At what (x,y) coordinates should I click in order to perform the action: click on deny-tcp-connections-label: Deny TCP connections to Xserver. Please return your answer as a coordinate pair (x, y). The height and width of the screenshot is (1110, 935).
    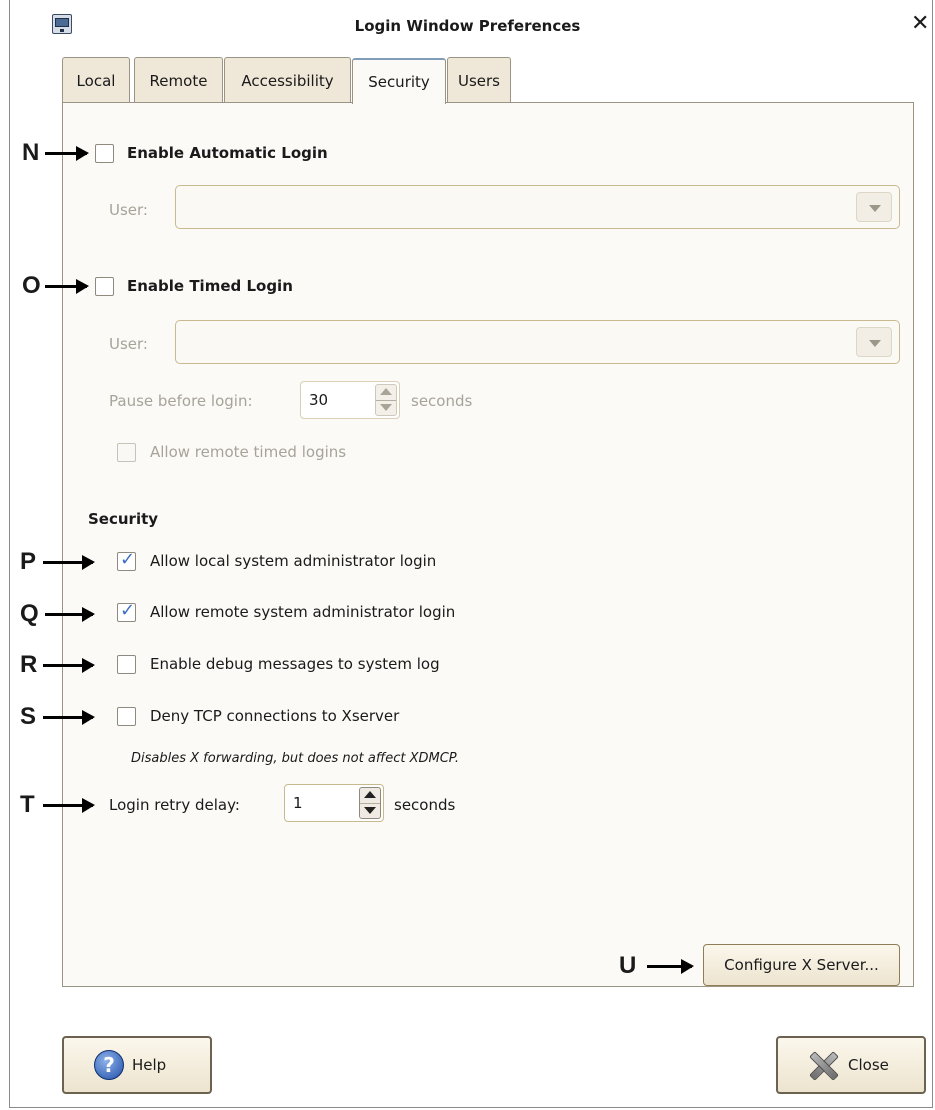
    Looking at the image, I should click on (275, 716).